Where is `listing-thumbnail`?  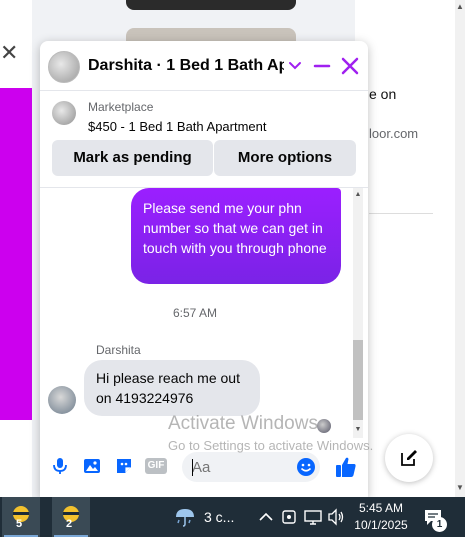
listing-thumbnail is located at coordinates (64, 113).